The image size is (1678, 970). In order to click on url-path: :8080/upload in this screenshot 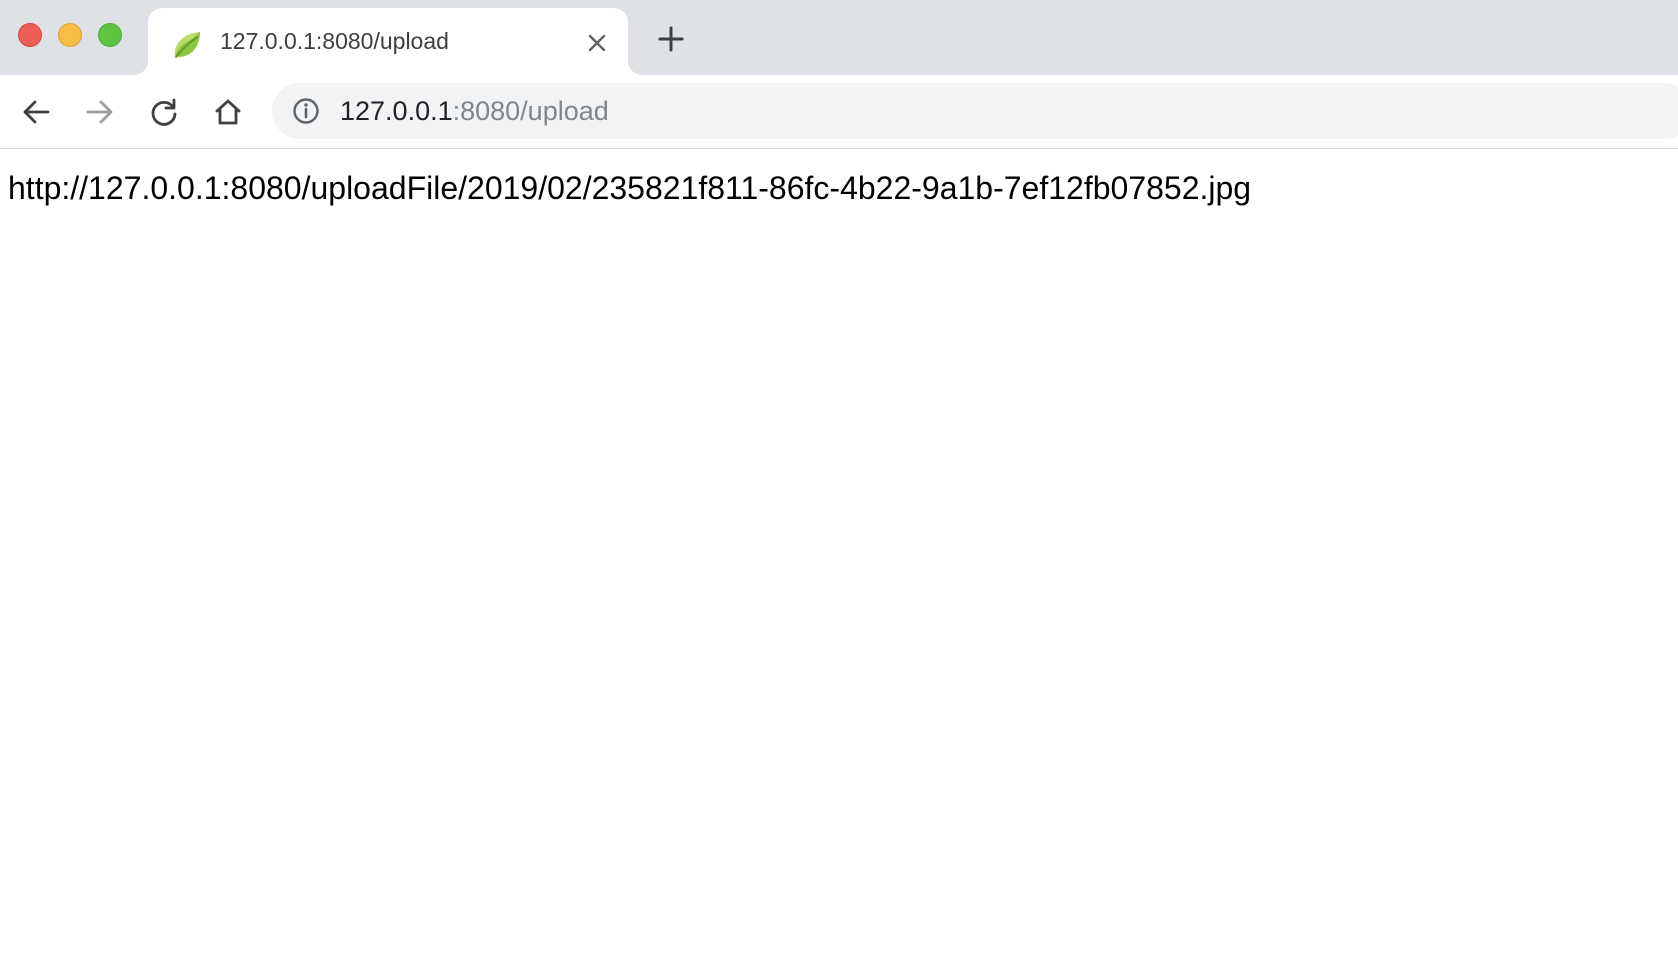, I will do `click(530, 111)`.